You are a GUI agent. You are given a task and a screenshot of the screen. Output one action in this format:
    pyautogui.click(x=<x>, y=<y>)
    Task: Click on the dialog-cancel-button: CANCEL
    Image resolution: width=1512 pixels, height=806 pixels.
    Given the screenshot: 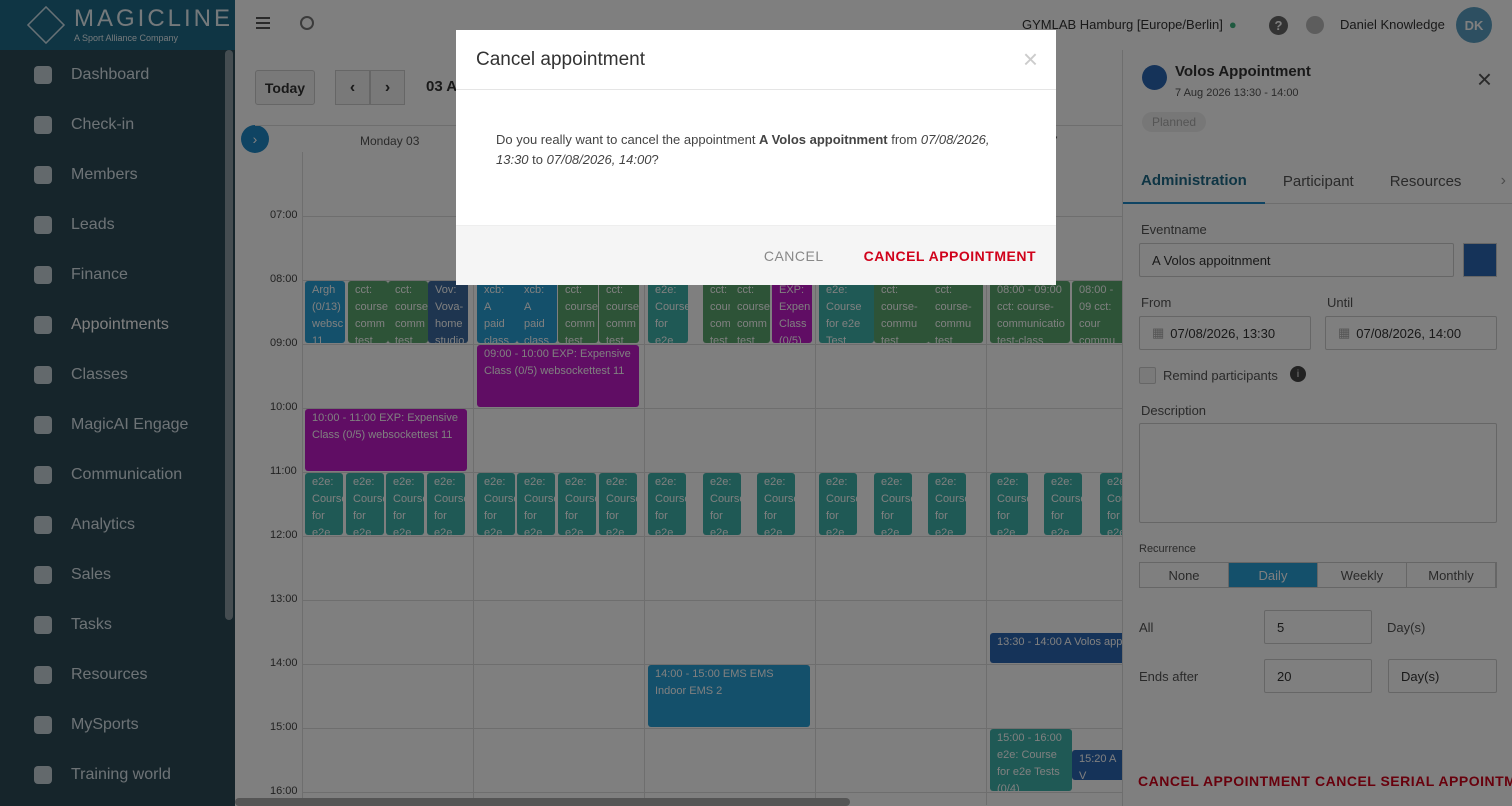 What is the action you would take?
    pyautogui.click(x=794, y=256)
    